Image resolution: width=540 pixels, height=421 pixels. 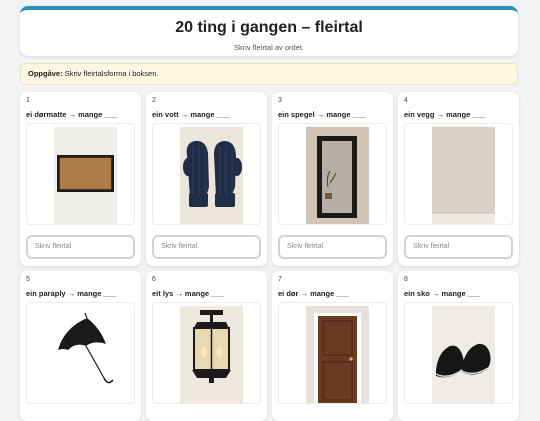 What do you see at coordinates (332, 247) in the screenshot?
I see `plural-input-3: Skriv fleirtal` at bounding box center [332, 247].